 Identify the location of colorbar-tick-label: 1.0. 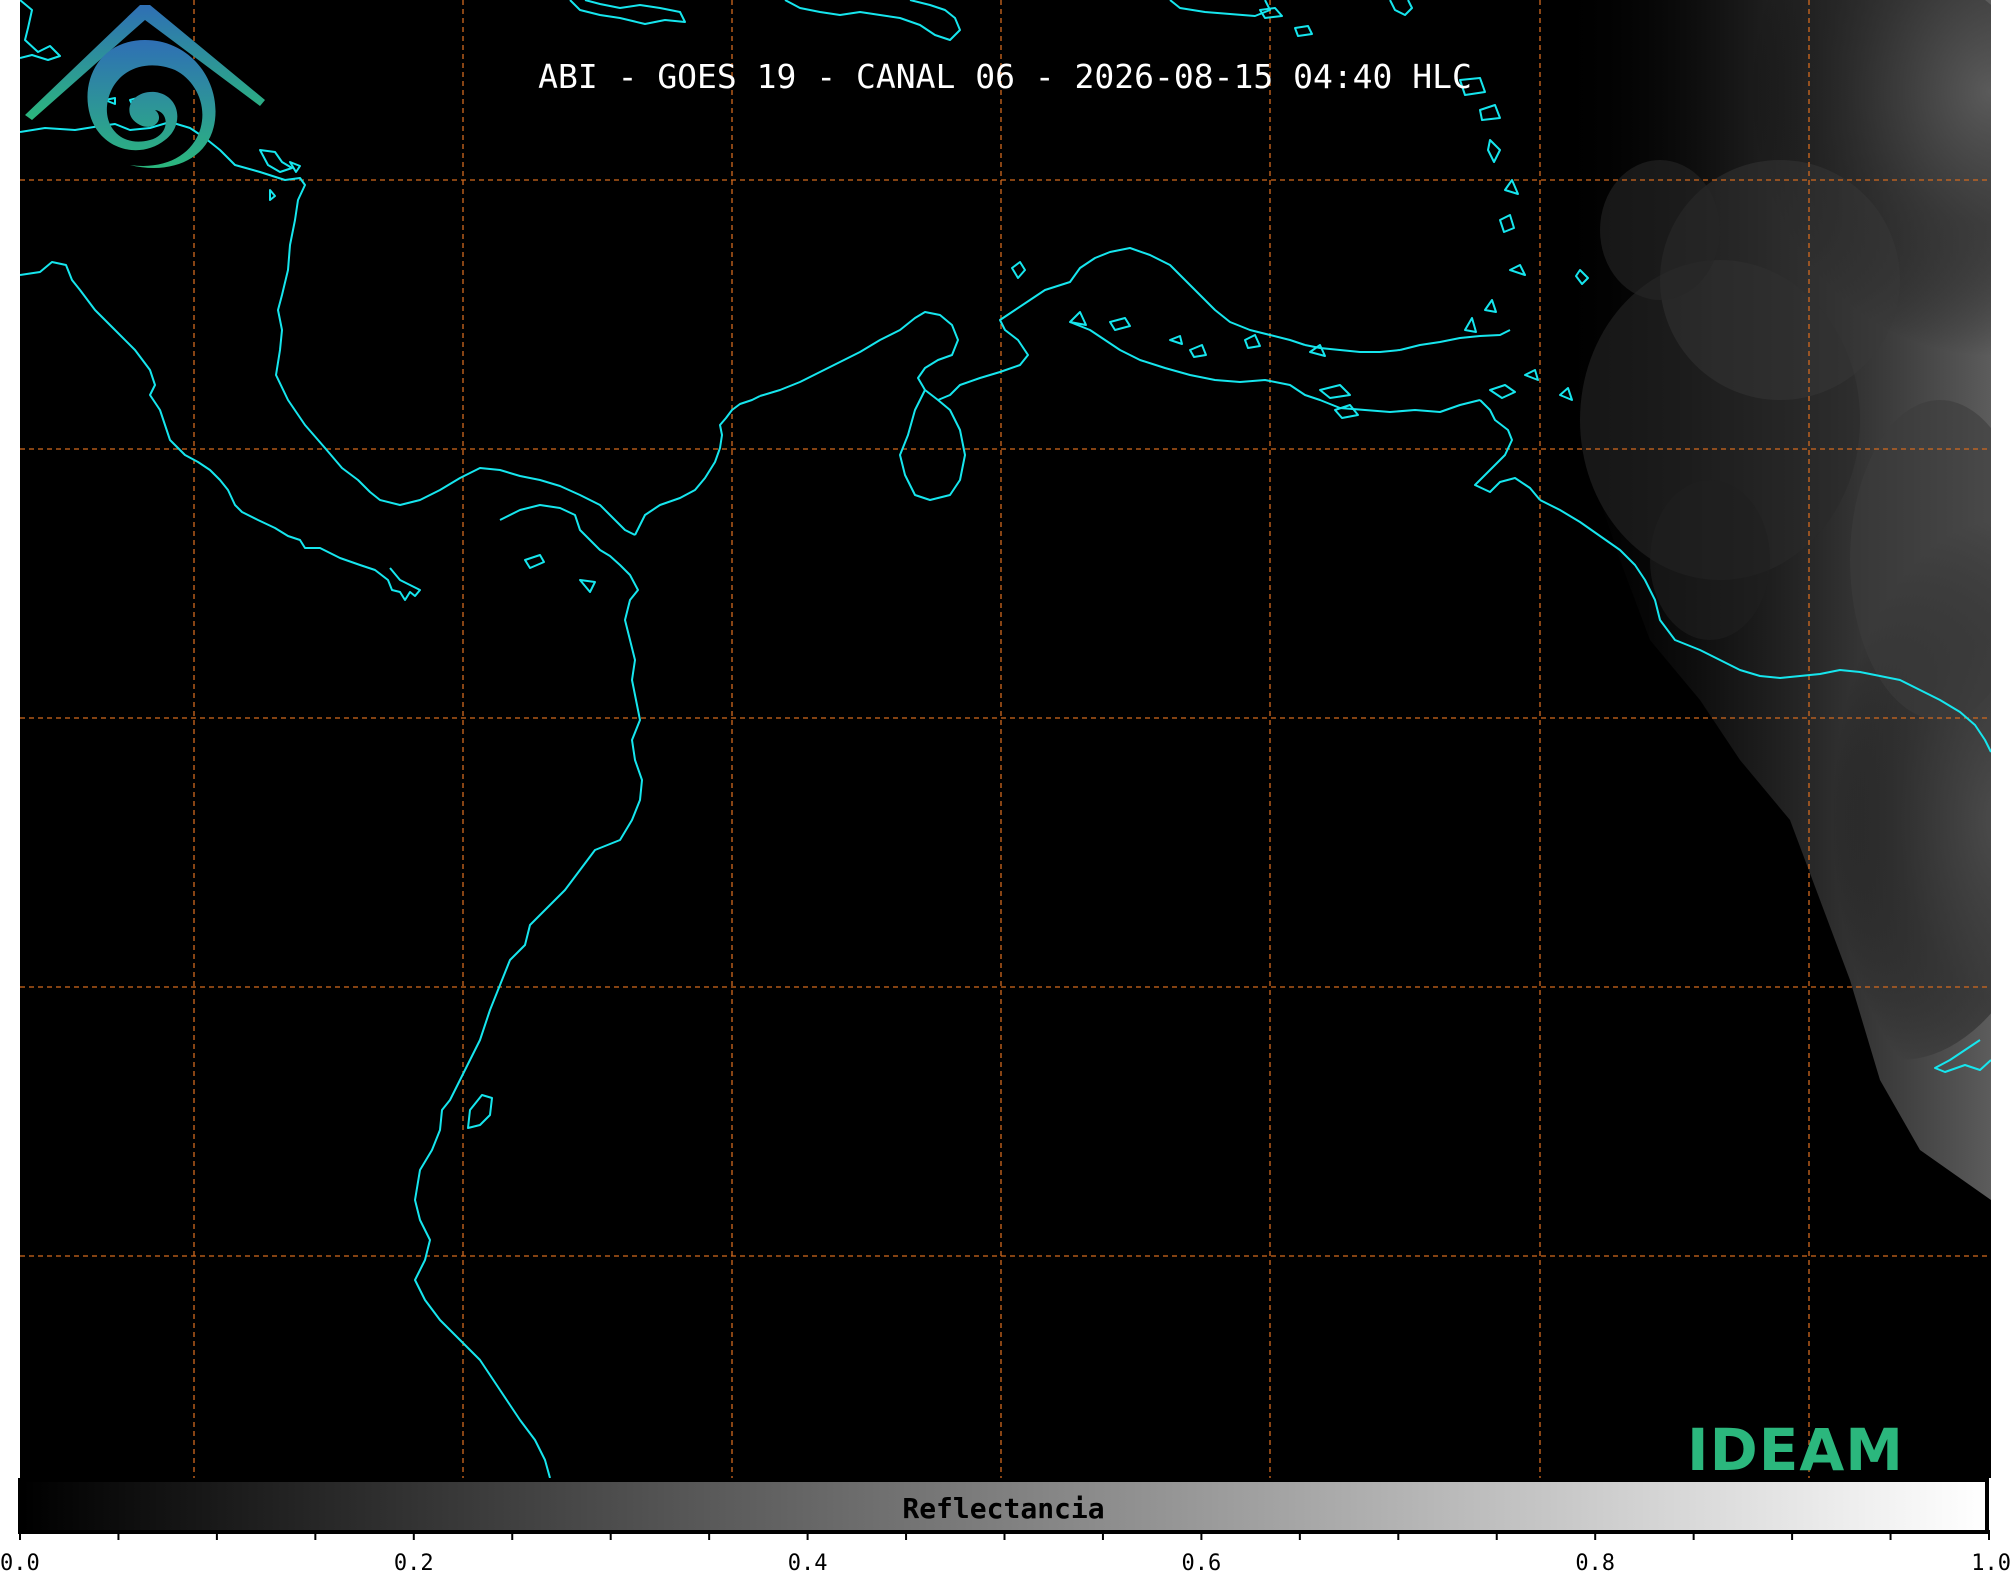
(1991, 1563).